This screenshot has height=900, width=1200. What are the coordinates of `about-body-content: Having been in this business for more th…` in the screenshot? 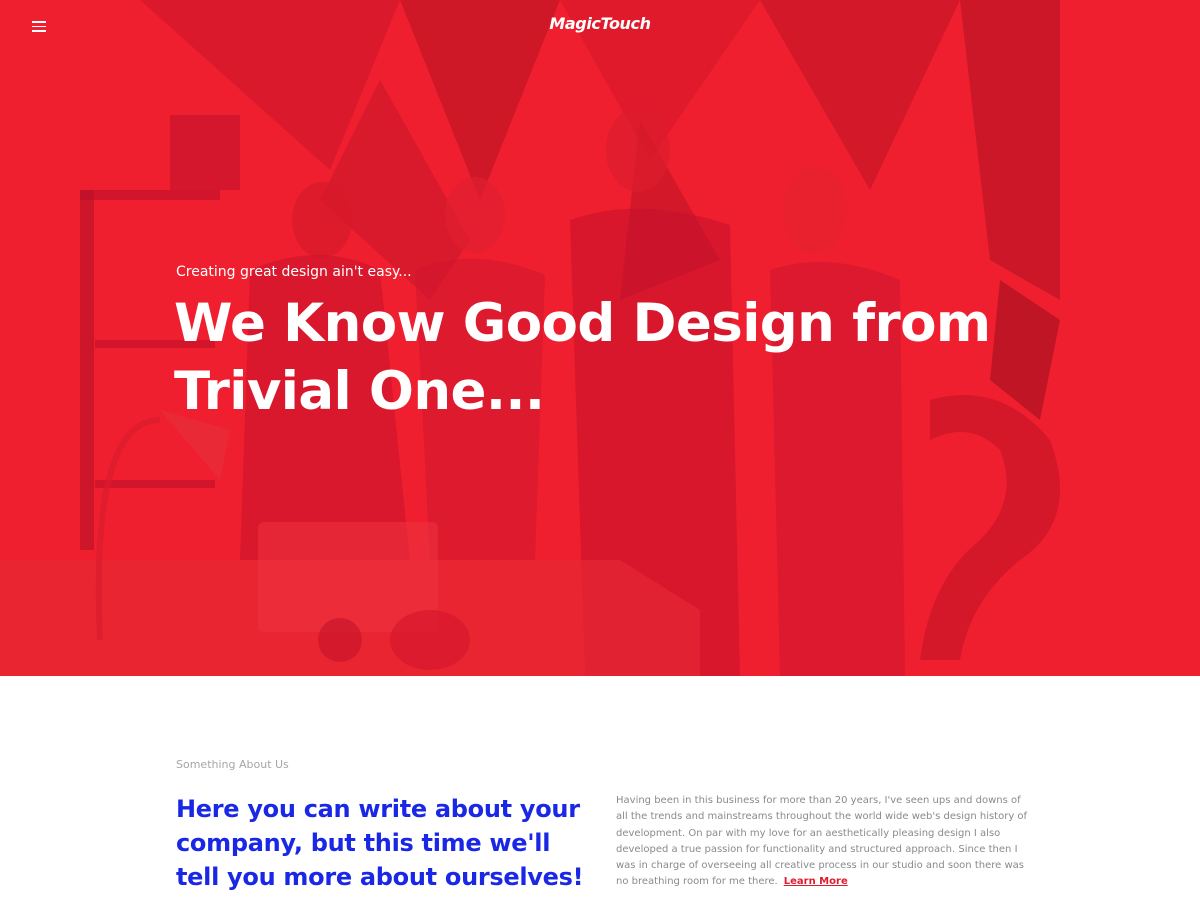 It's located at (822, 841).